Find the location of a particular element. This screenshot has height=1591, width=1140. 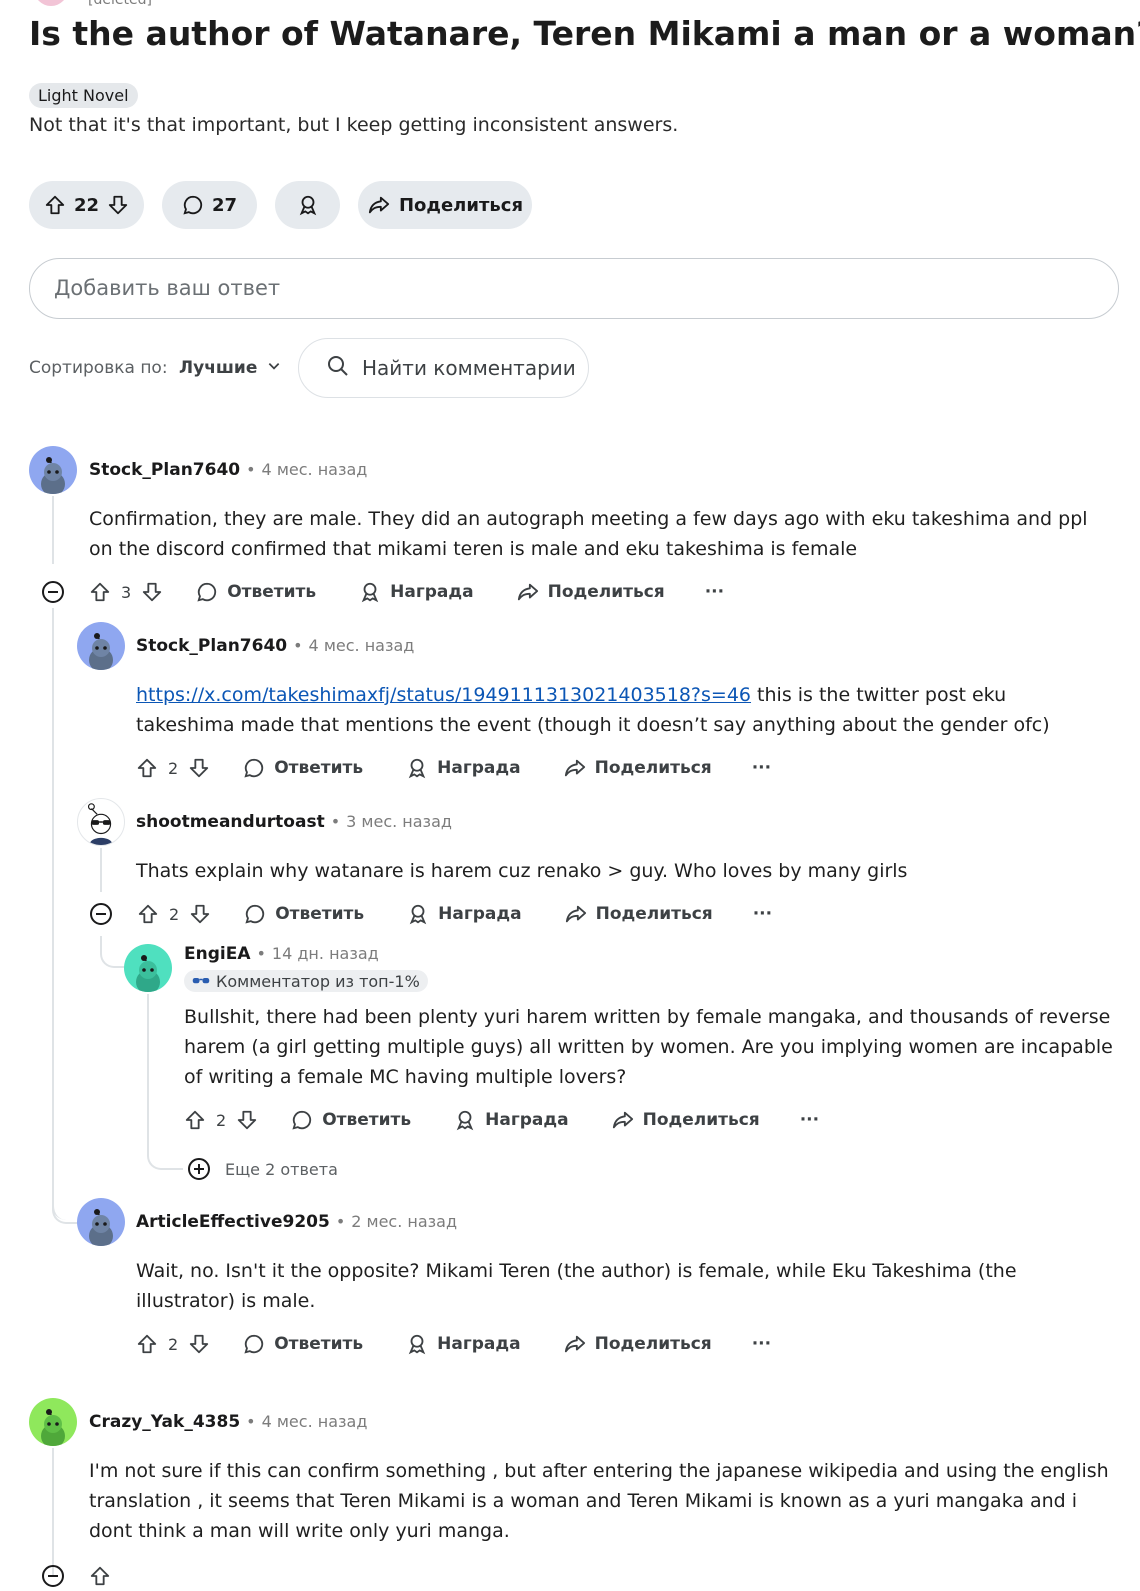

comments-button: 27 is located at coordinates (209, 205).